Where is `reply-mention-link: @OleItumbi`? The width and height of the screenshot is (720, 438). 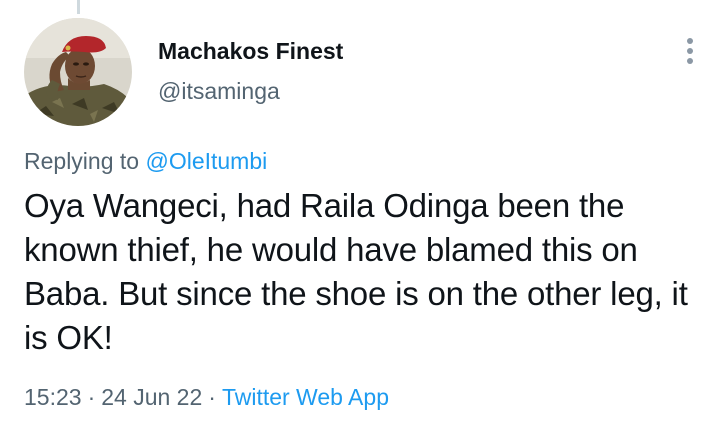 reply-mention-link: @OleItumbi is located at coordinates (206, 161).